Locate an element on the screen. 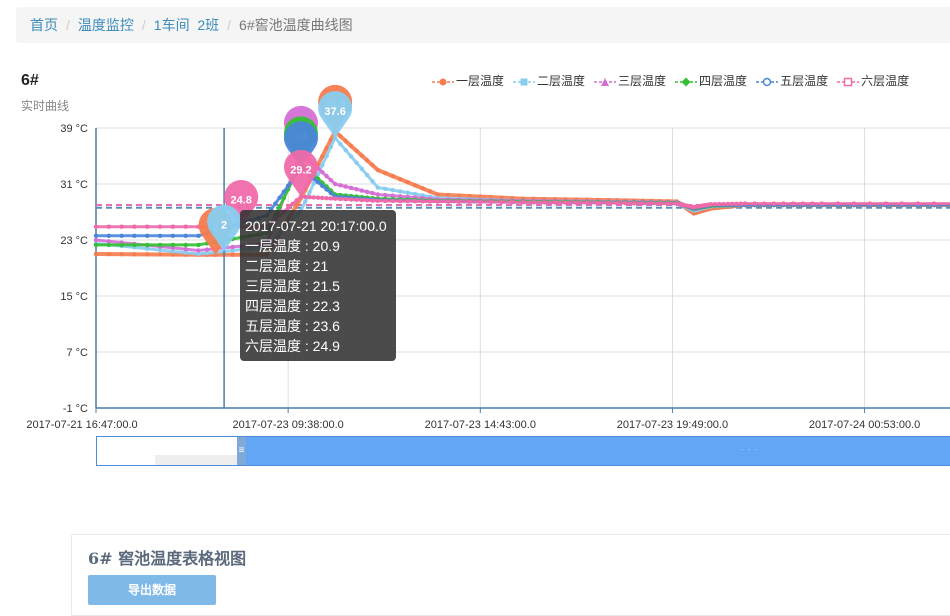  y-tick-label: 23 °C is located at coordinates (74, 241).